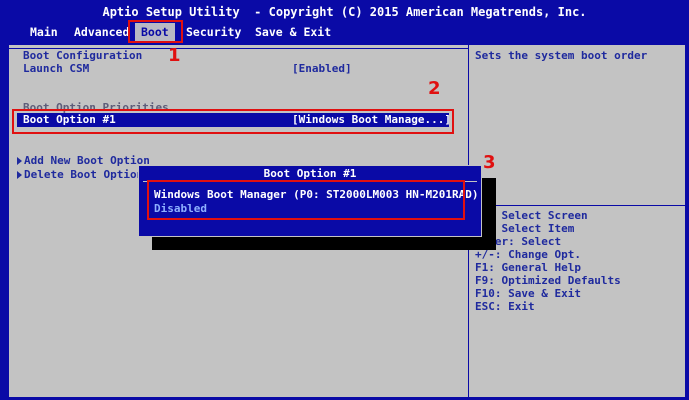 The image size is (689, 400). What do you see at coordinates (293, 32) in the screenshot?
I see `tab-save-exit: Save & Exit` at bounding box center [293, 32].